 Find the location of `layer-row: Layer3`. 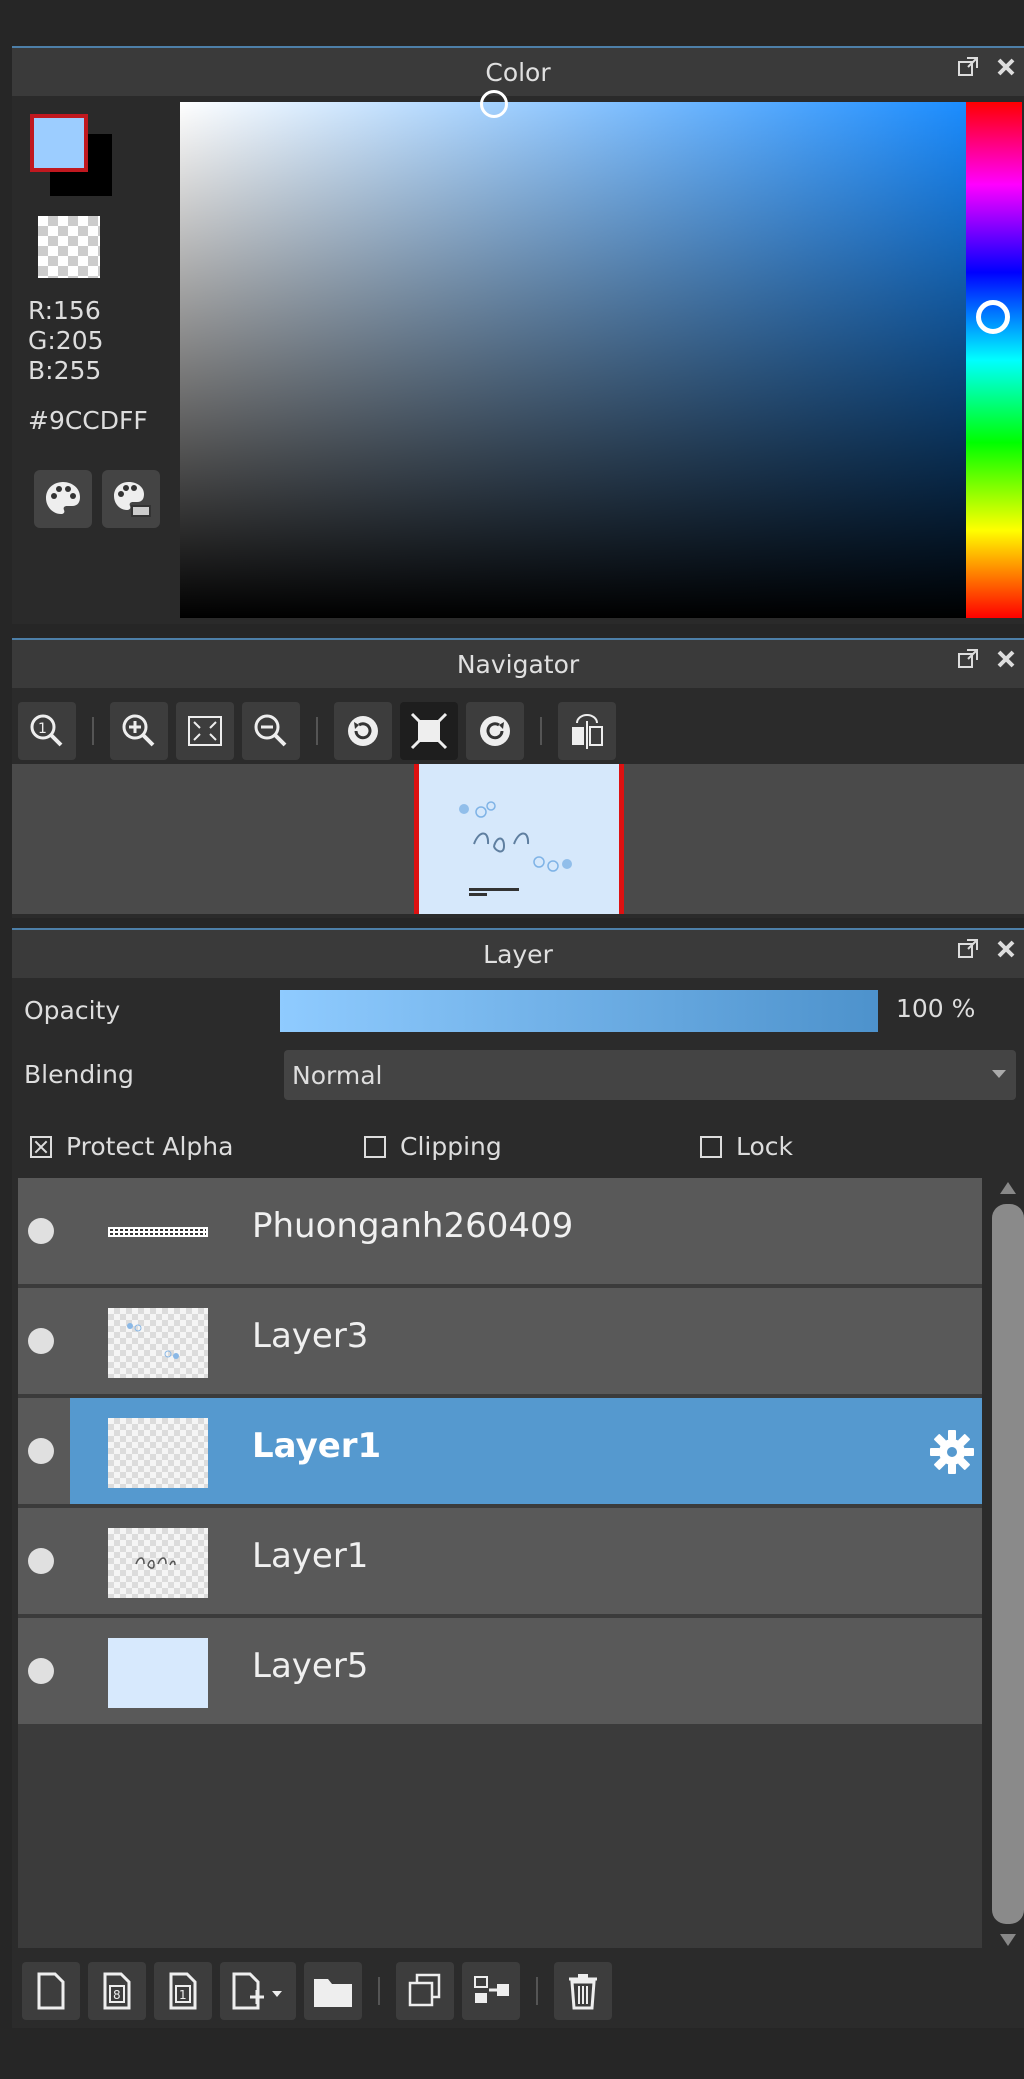

layer-row: Layer3 is located at coordinates (500, 1341).